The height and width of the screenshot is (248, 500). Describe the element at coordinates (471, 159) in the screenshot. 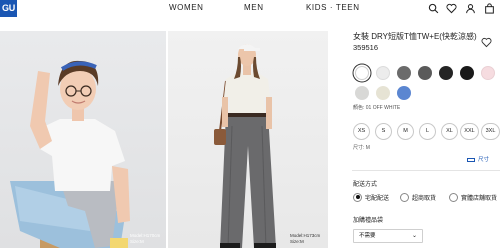

I see `ruler-icon` at that location.